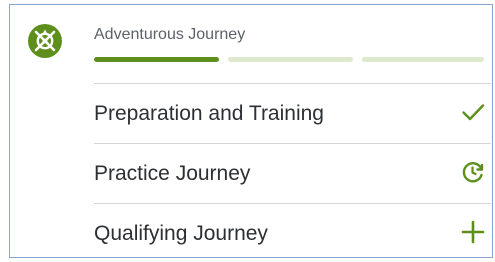  I want to click on list-item-label: Qualifying Journey, so click(181, 233).